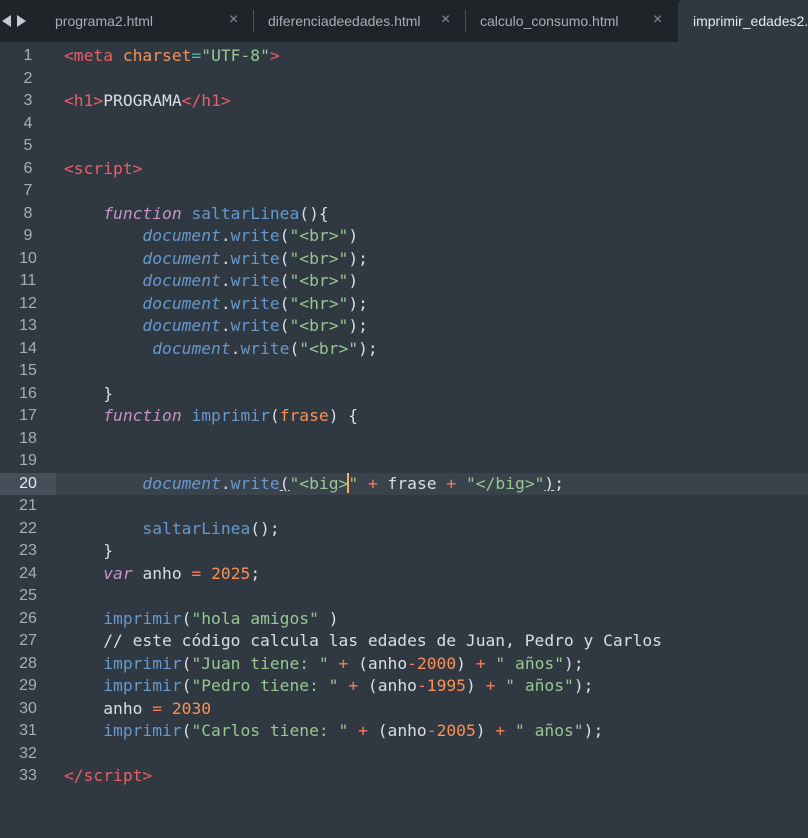 The width and height of the screenshot is (808, 838). What do you see at coordinates (404, 371) in the screenshot?
I see `code-line: 15` at bounding box center [404, 371].